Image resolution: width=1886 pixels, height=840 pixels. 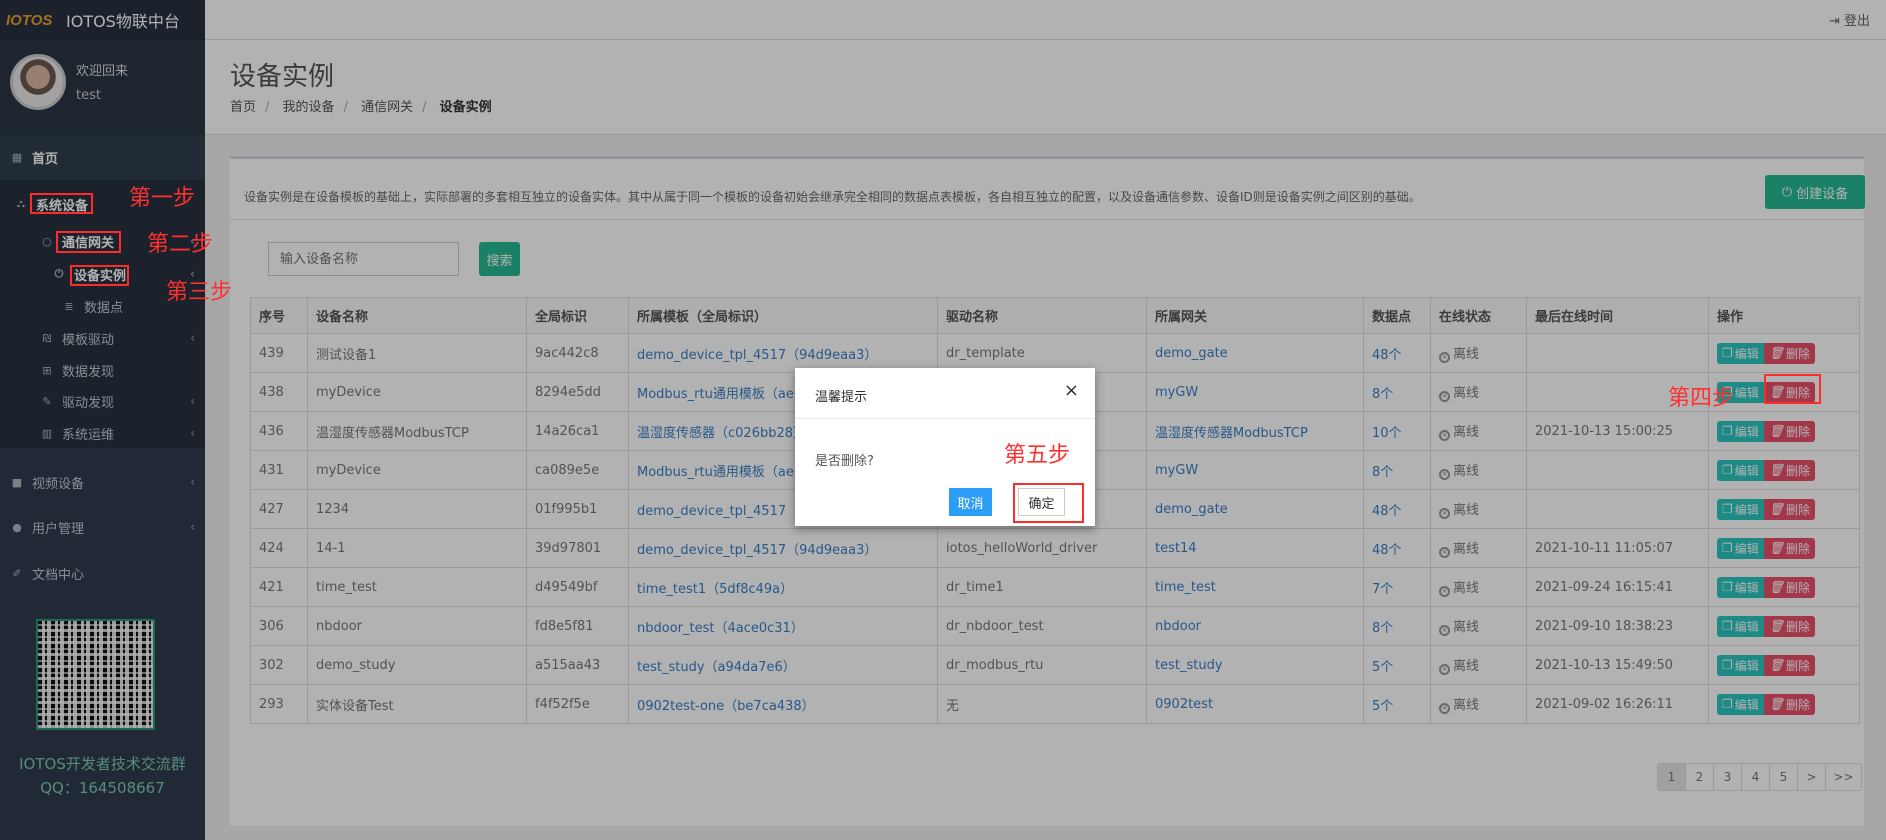 What do you see at coordinates (180, 244) in the screenshot?
I see `annotation-step-2: 第二步` at bounding box center [180, 244].